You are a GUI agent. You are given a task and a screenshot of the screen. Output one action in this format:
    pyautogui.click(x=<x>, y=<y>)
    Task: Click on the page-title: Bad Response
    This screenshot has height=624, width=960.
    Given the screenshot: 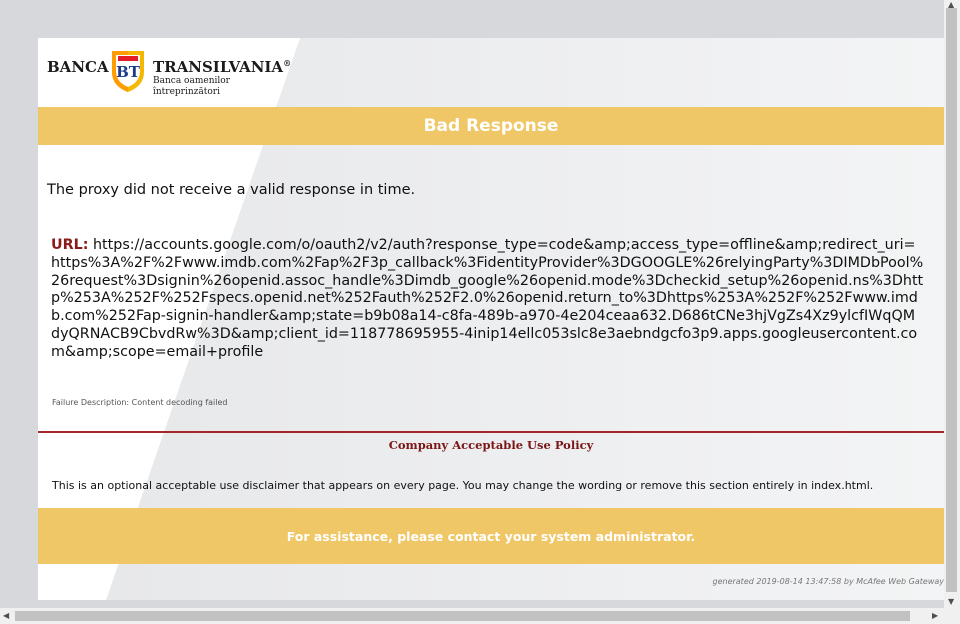 What is the action you would take?
    pyautogui.click(x=491, y=126)
    